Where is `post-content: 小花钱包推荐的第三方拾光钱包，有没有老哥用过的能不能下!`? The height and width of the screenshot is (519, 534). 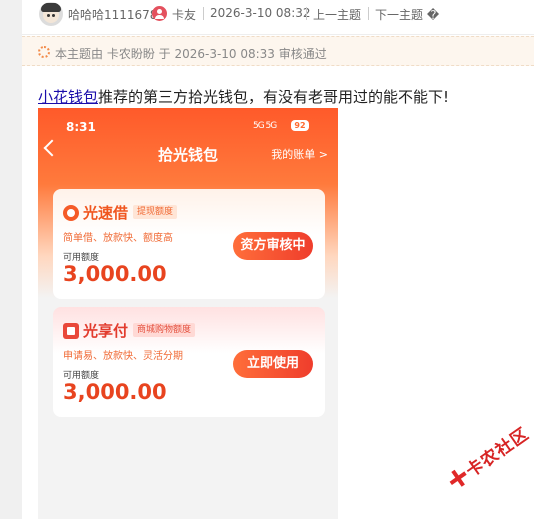
post-content: 小花钱包推荐的第三方拾光钱包，有没有老哥用过的能不能下! is located at coordinates (243, 96).